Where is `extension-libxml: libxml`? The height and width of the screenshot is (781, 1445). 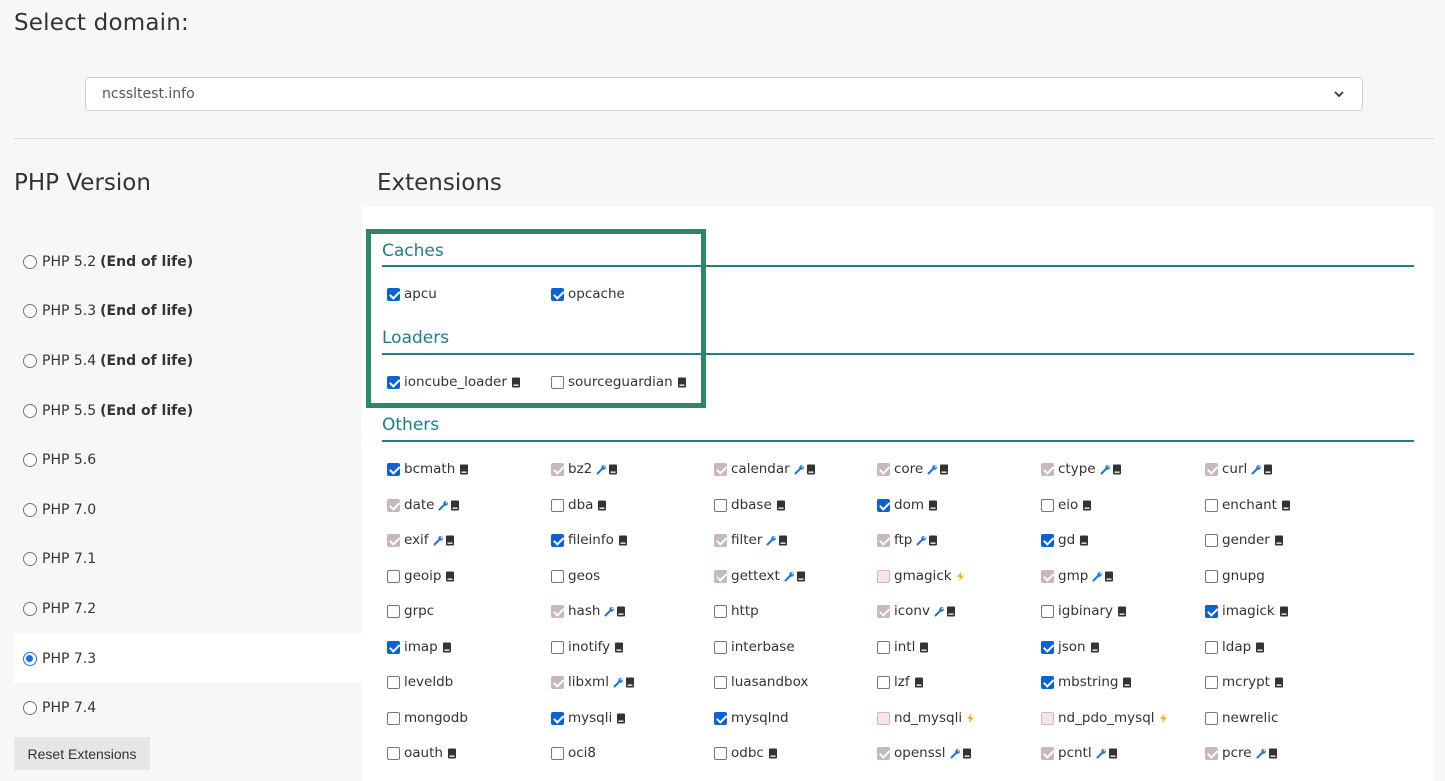 extension-libxml: libxml is located at coordinates (593, 682).